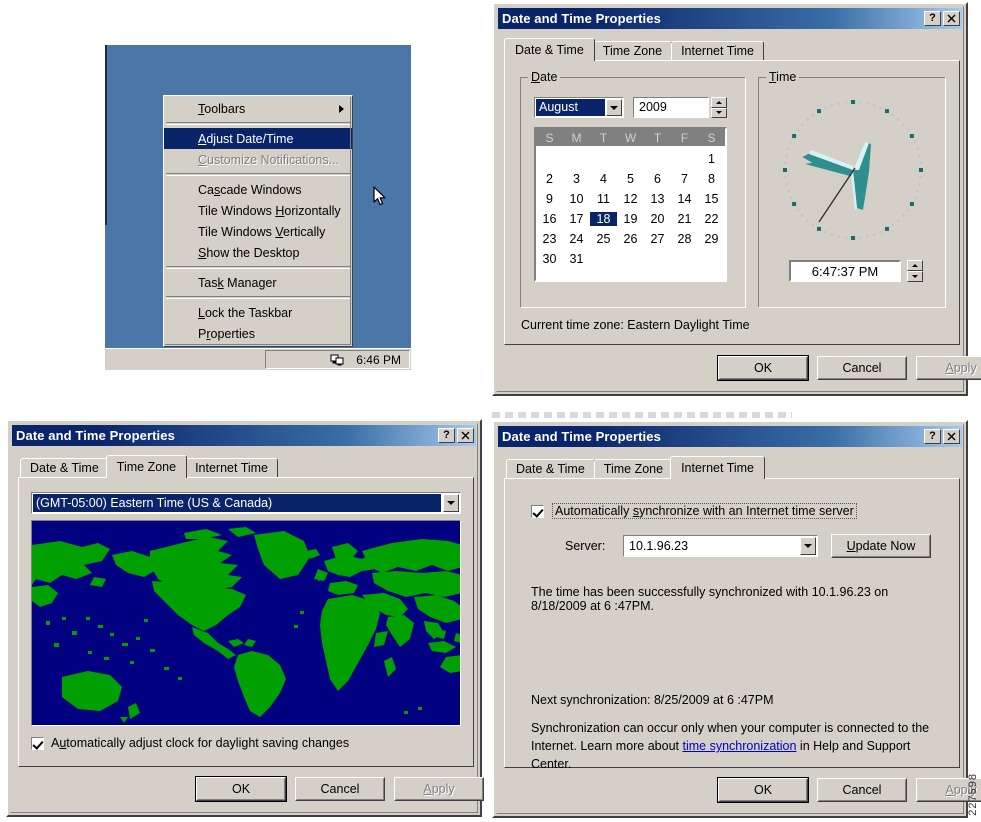 This screenshot has width=981, height=822. Describe the element at coordinates (549, 179) in the screenshot. I see `day-cell: 2` at that location.